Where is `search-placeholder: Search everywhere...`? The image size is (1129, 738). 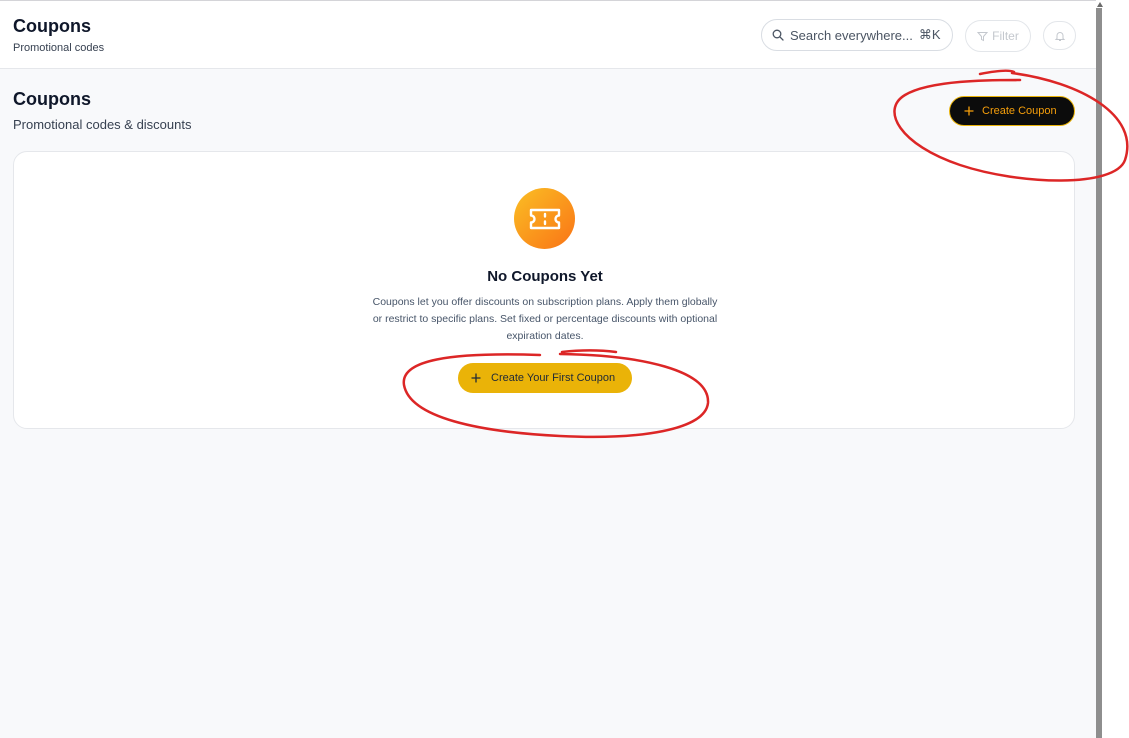 search-placeholder: Search everywhere... is located at coordinates (851, 35).